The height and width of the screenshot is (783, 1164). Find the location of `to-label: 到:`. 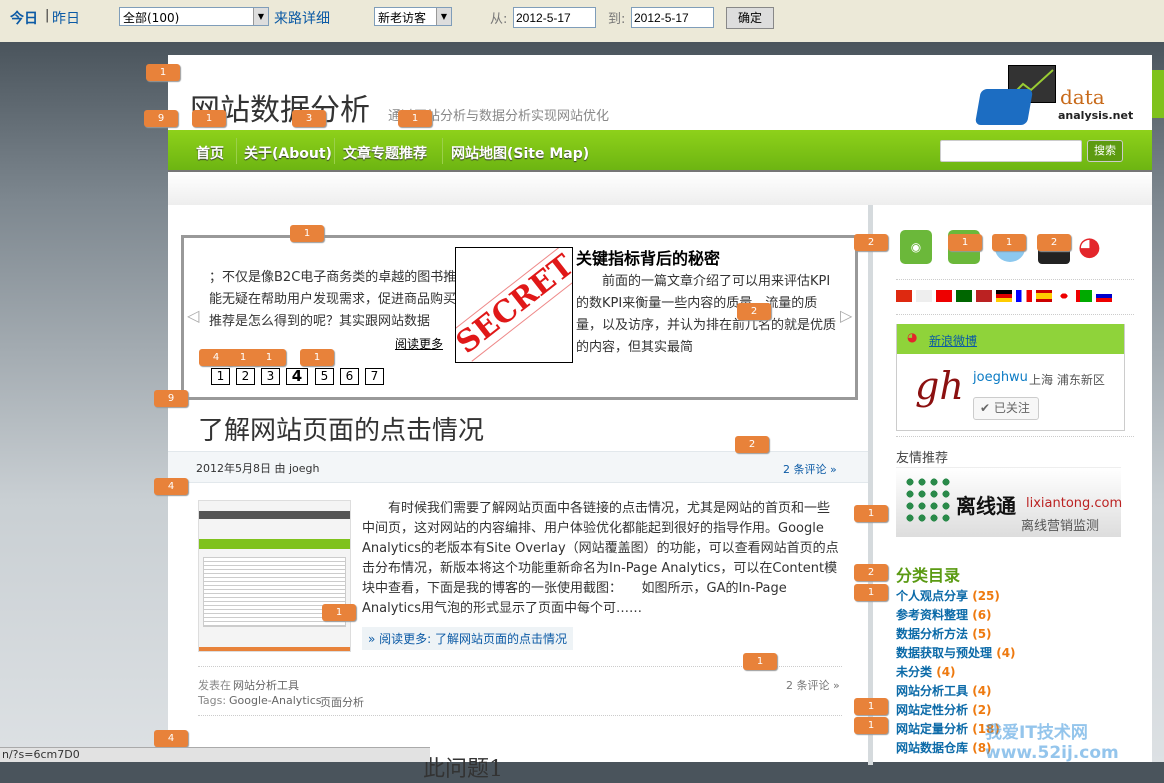

to-label: 到: is located at coordinates (617, 19).